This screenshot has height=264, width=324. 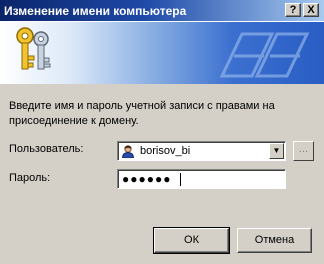 What do you see at coordinates (311, 10) in the screenshot?
I see `close-button: X` at bounding box center [311, 10].